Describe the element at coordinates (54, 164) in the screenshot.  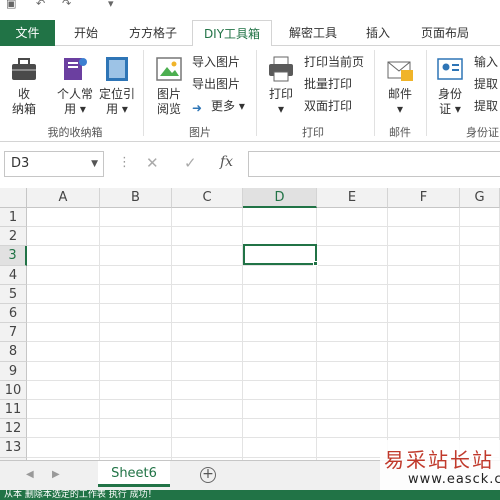
I see `name-box: D3 ▼` at that location.